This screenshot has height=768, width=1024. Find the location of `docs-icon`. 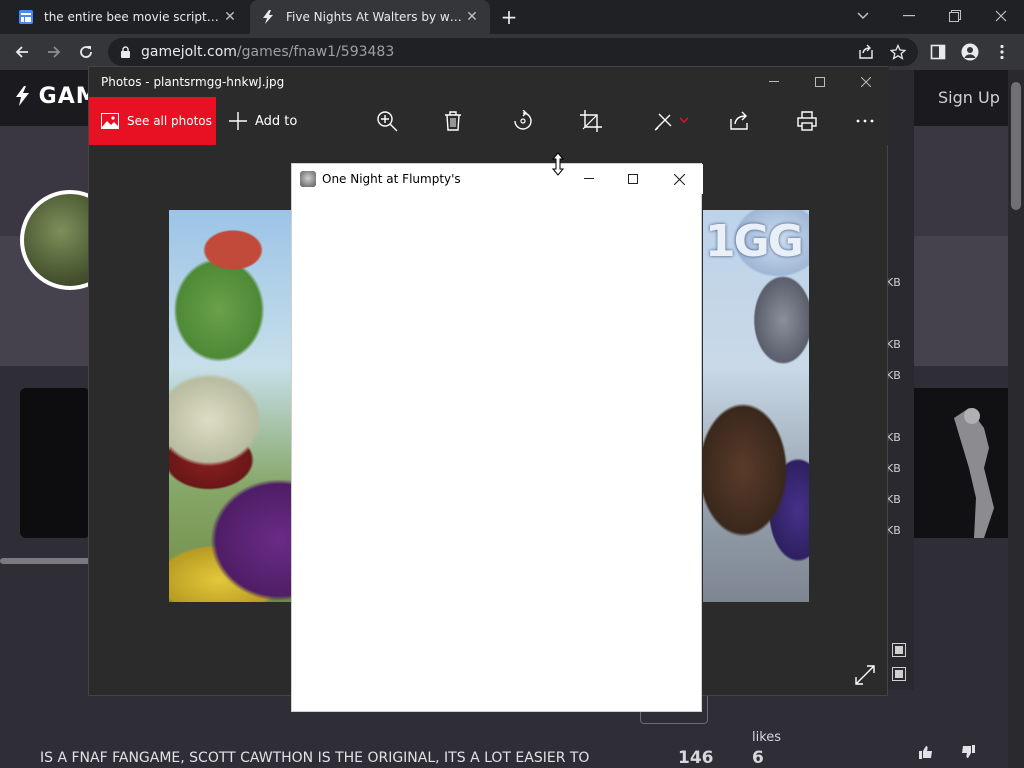

docs-icon is located at coordinates (26, 17).